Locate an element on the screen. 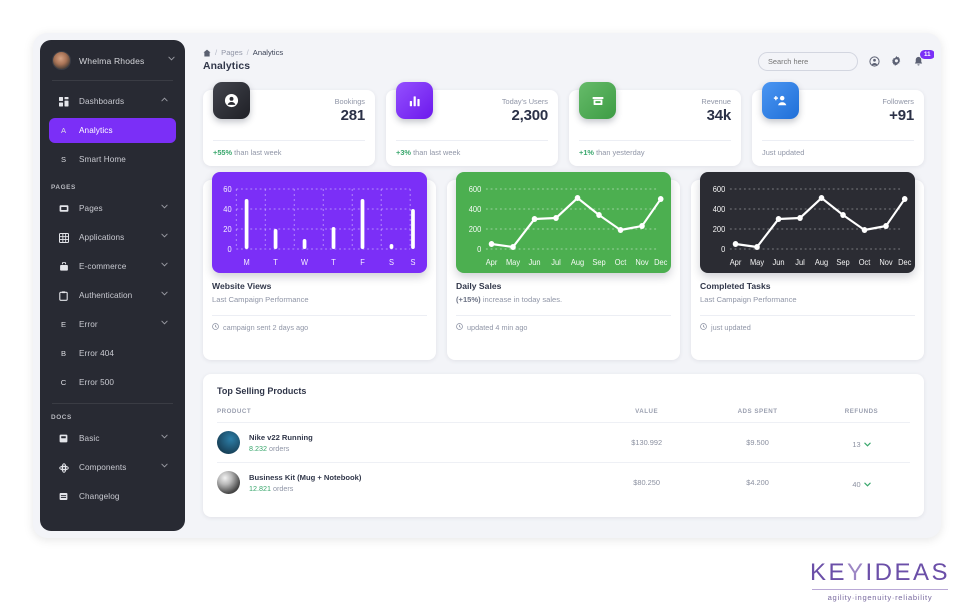 Image resolution: width=974 pixels, height=614 pixels. clipboard-icon is located at coordinates (63, 295).